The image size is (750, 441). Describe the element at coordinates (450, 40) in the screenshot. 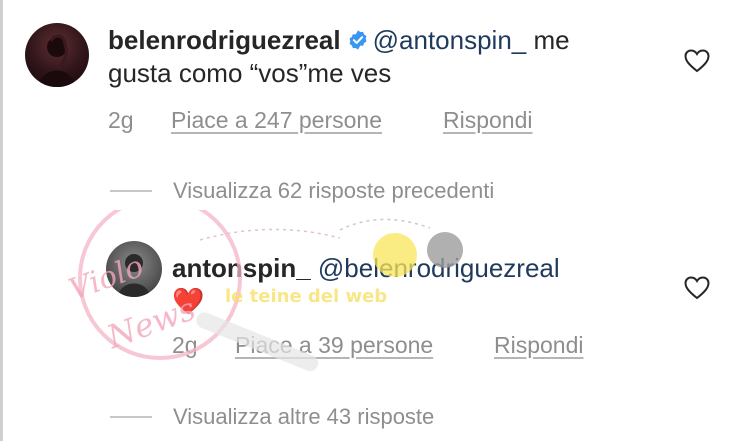

I see `comment-mention: @antonspin_` at that location.